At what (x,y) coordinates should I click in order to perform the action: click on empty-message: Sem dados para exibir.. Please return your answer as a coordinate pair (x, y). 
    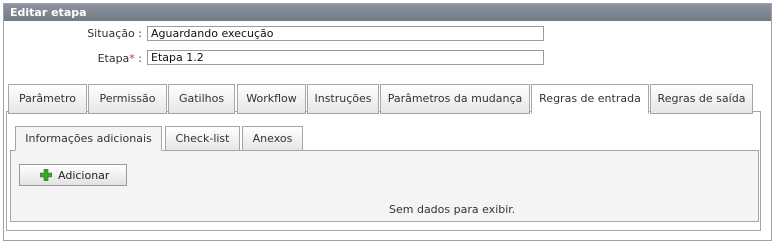
    Looking at the image, I should click on (452, 209).